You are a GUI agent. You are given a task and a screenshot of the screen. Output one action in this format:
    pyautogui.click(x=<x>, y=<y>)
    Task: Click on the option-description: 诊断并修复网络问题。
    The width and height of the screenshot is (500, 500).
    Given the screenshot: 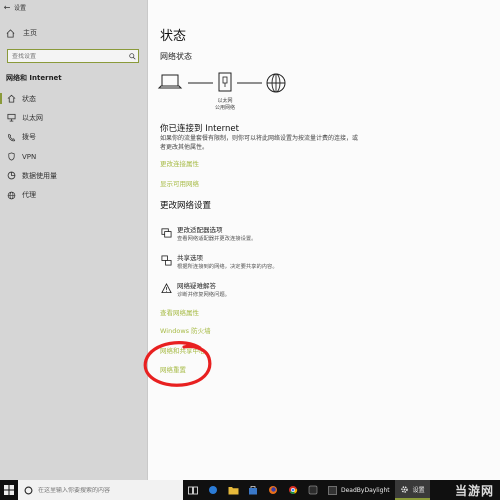 What is the action you would take?
    pyautogui.click(x=203, y=295)
    